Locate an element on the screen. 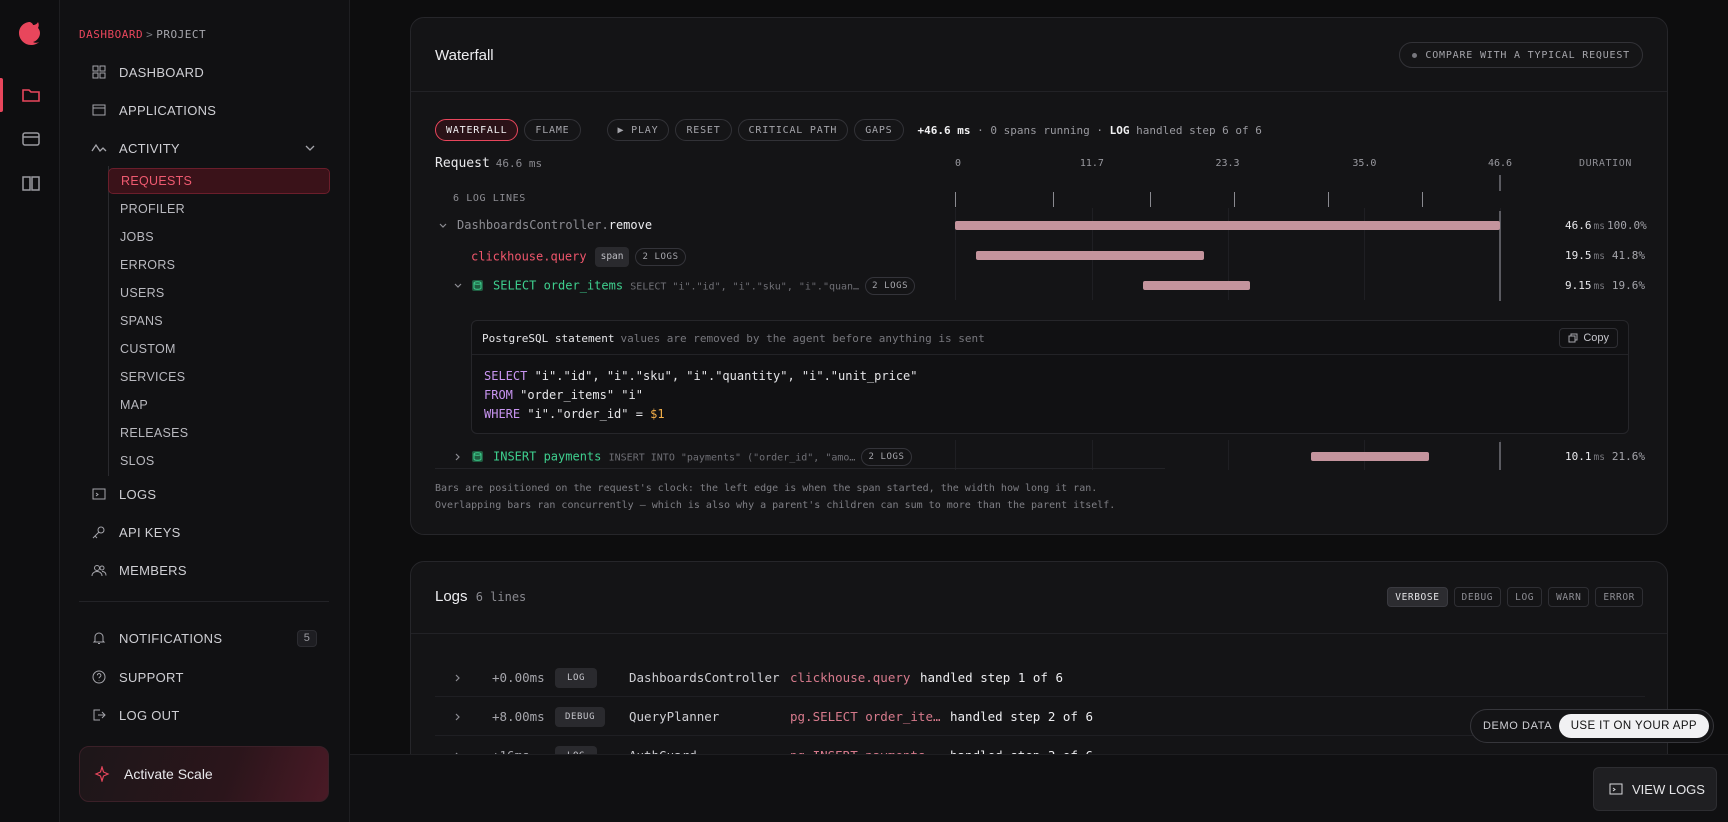  sidebar-item-support: SUPPORT is located at coordinates (204, 677).